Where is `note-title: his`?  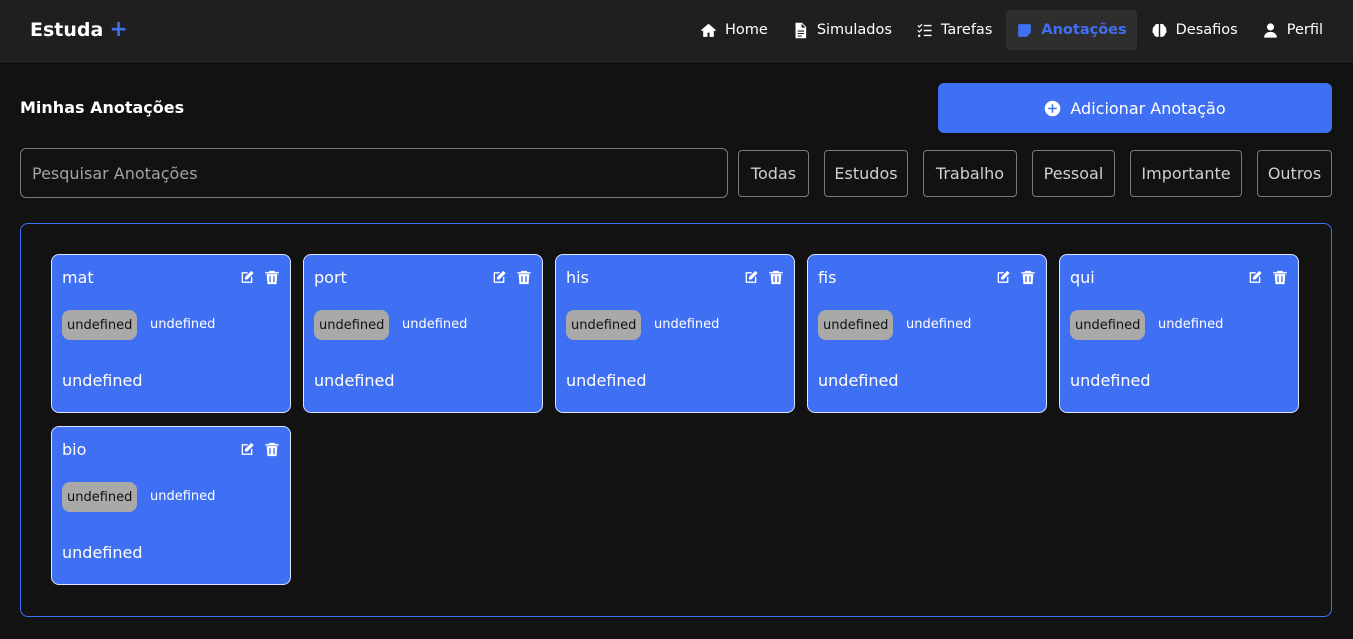 note-title: his is located at coordinates (577, 277).